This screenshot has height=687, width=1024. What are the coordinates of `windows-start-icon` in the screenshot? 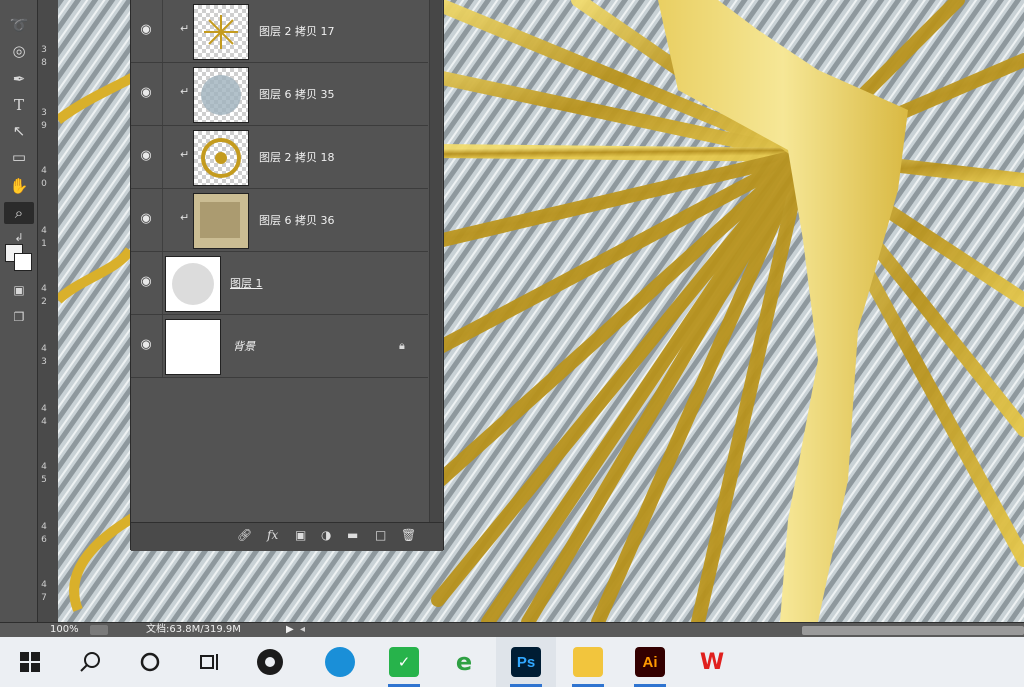 It's located at (30, 662).